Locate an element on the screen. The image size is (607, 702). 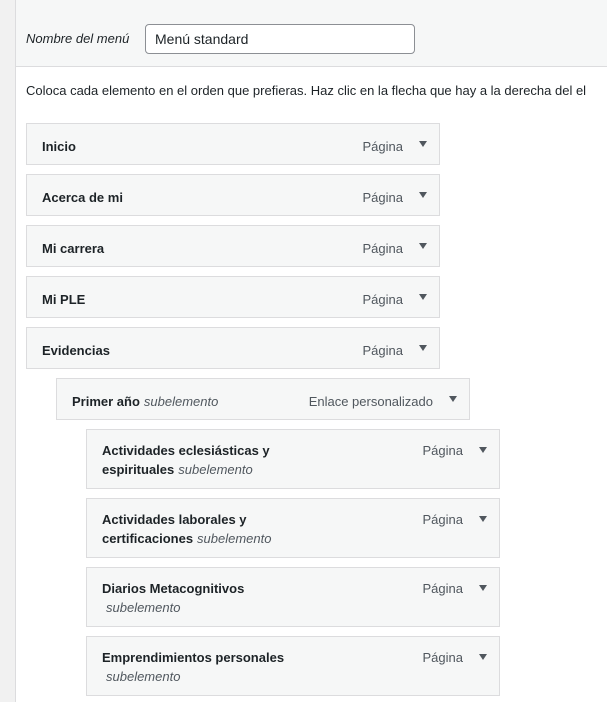
menu-item: Inicio Página is located at coordinates (233, 144).